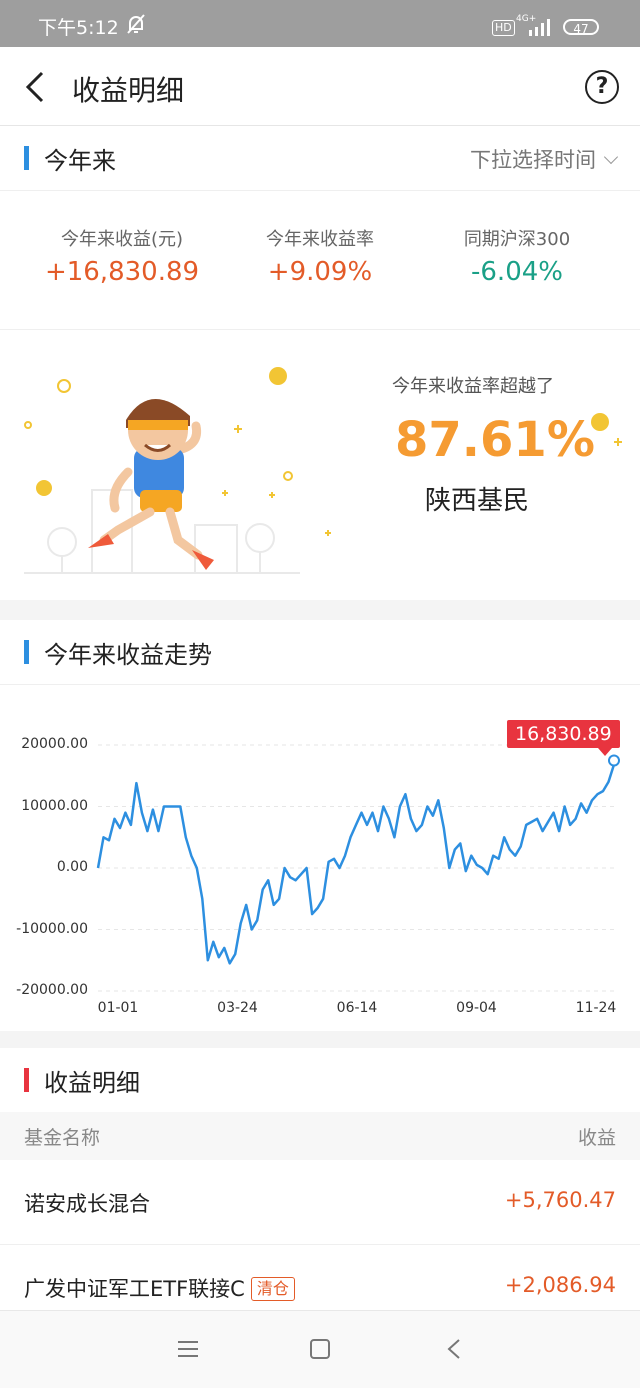  What do you see at coordinates (560, 1200) in the screenshot?
I see `fund-income: +5,760.47` at bounding box center [560, 1200].